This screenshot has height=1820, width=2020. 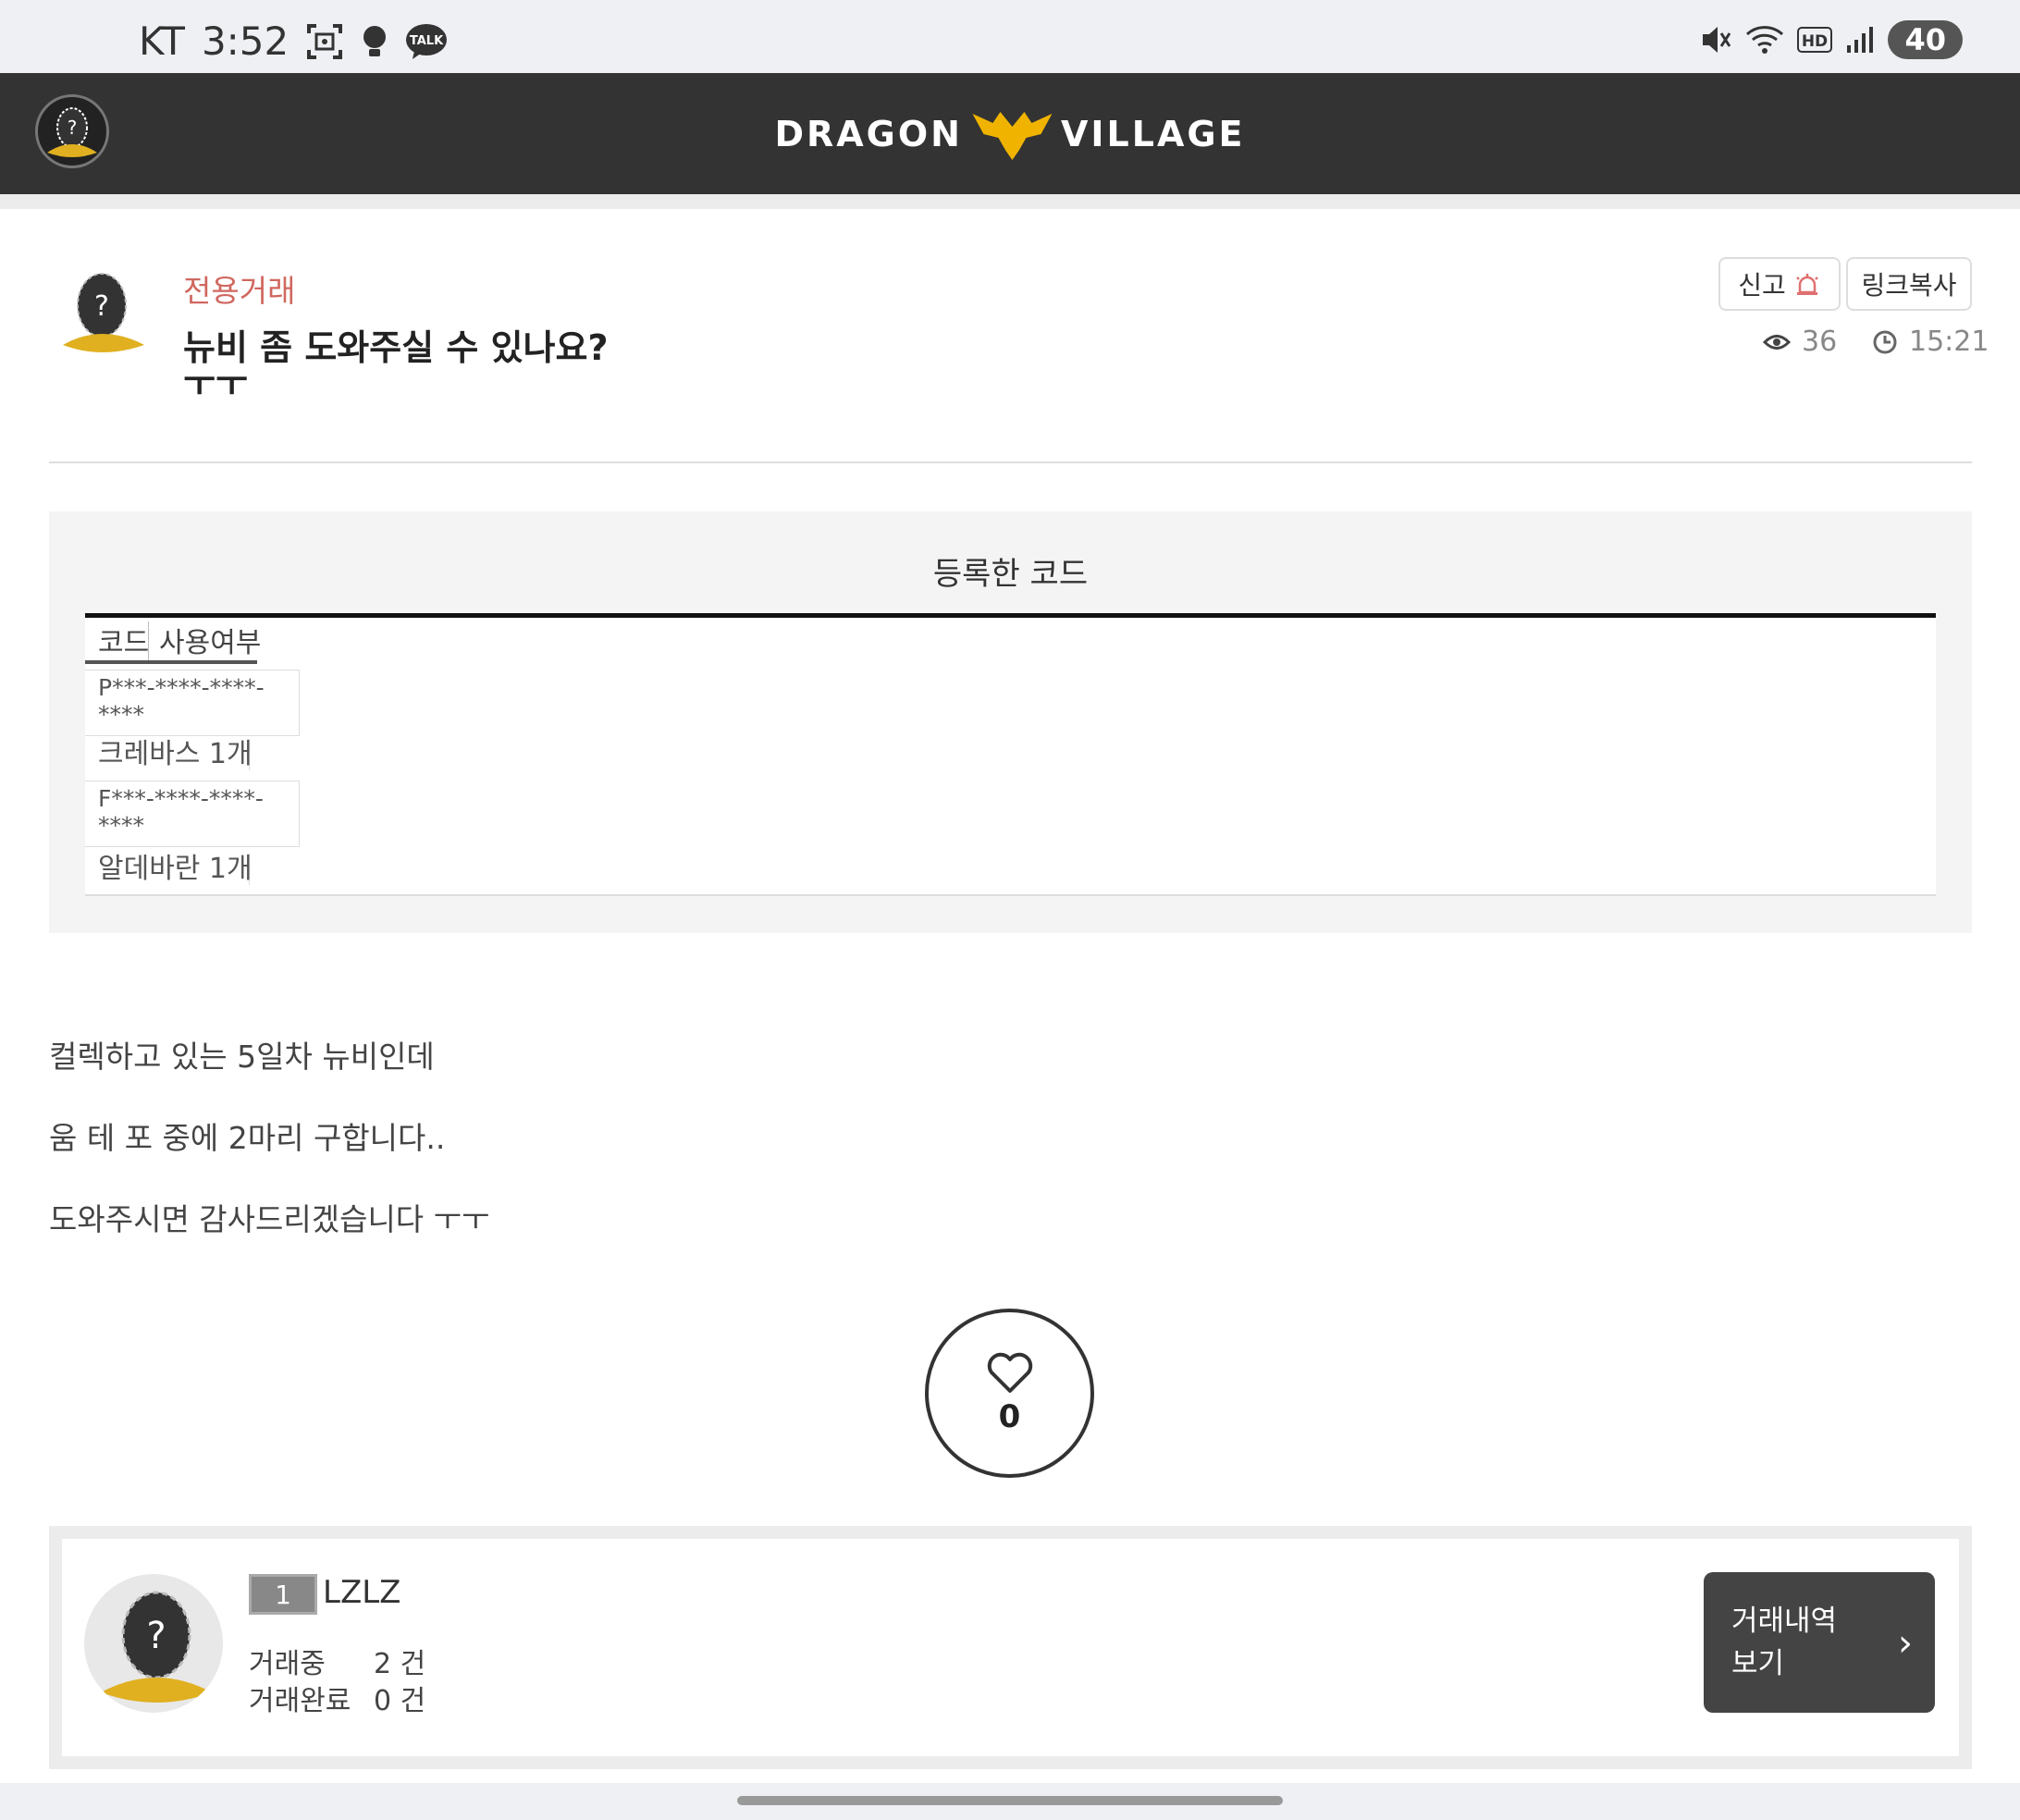 What do you see at coordinates (1926, 39) in the screenshot?
I see `battery-indicator: 40` at bounding box center [1926, 39].